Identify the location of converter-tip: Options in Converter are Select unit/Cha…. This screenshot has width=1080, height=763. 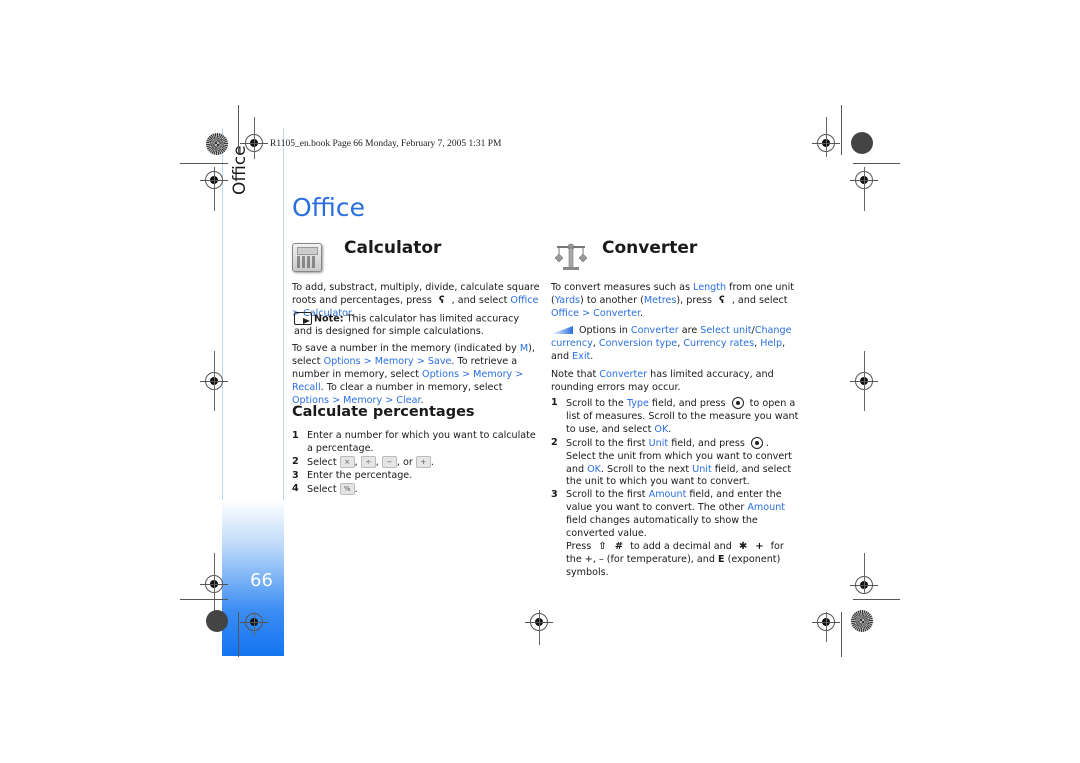
(671, 343).